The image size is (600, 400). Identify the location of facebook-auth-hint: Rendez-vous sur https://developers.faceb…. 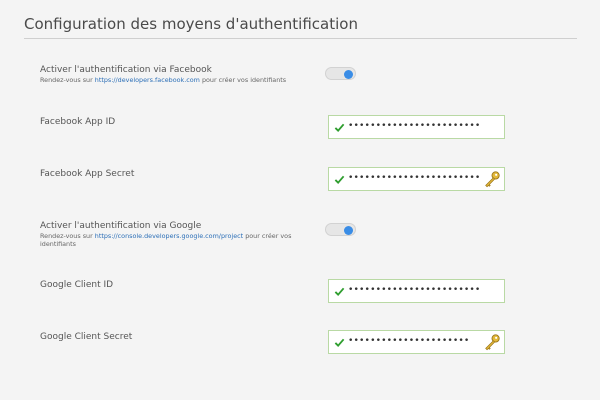
(175, 80).